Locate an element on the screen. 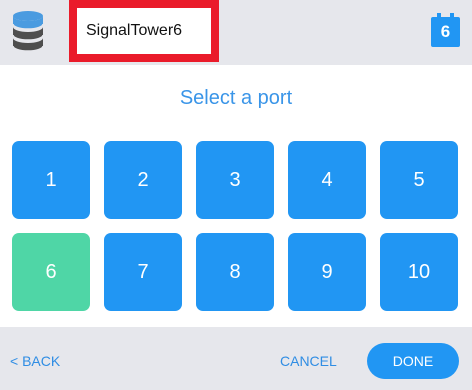 This screenshot has height=390, width=472. selected-port-number: 6 is located at coordinates (445, 31).